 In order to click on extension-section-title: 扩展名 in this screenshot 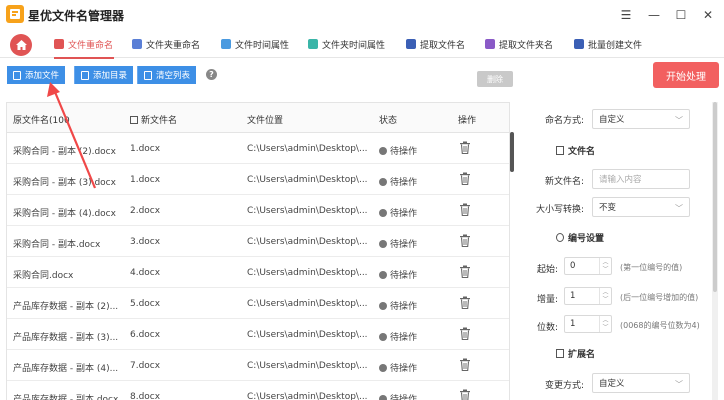, I will do `click(575, 353)`.